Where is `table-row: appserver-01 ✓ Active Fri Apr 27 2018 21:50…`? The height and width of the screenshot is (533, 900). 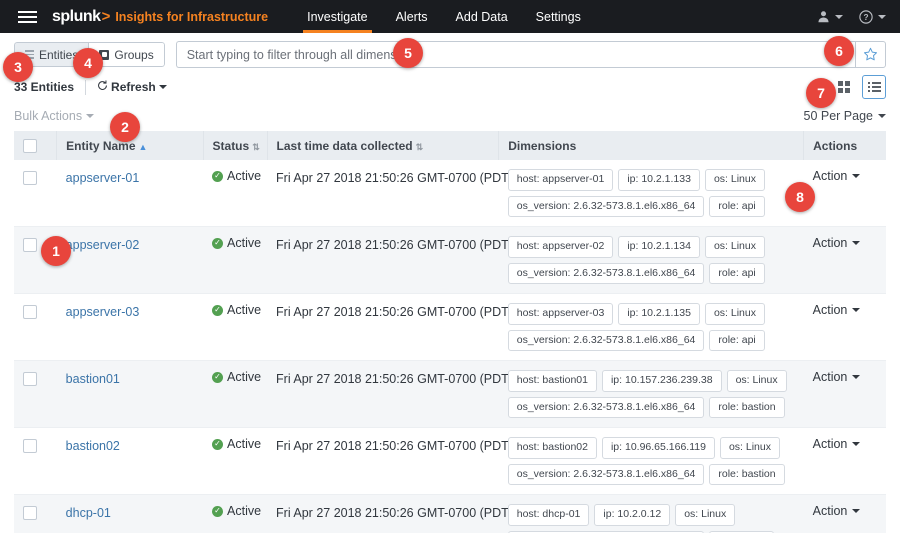
table-row: appserver-01 ✓ Active Fri Apr 27 2018 21:50… is located at coordinates (450, 194).